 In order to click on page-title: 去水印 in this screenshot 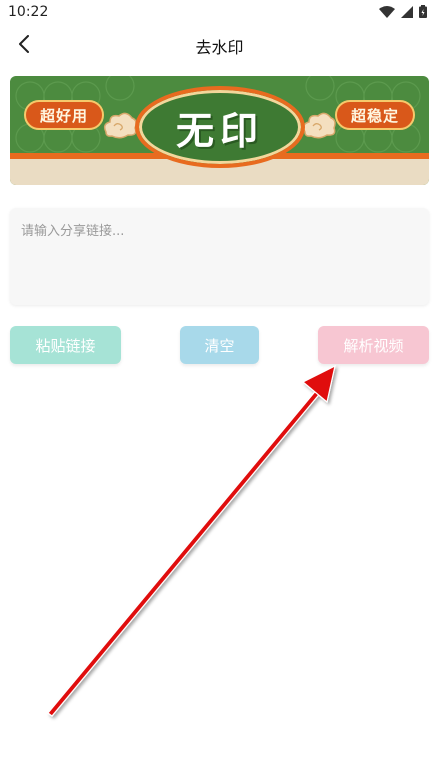, I will do `click(219, 47)`.